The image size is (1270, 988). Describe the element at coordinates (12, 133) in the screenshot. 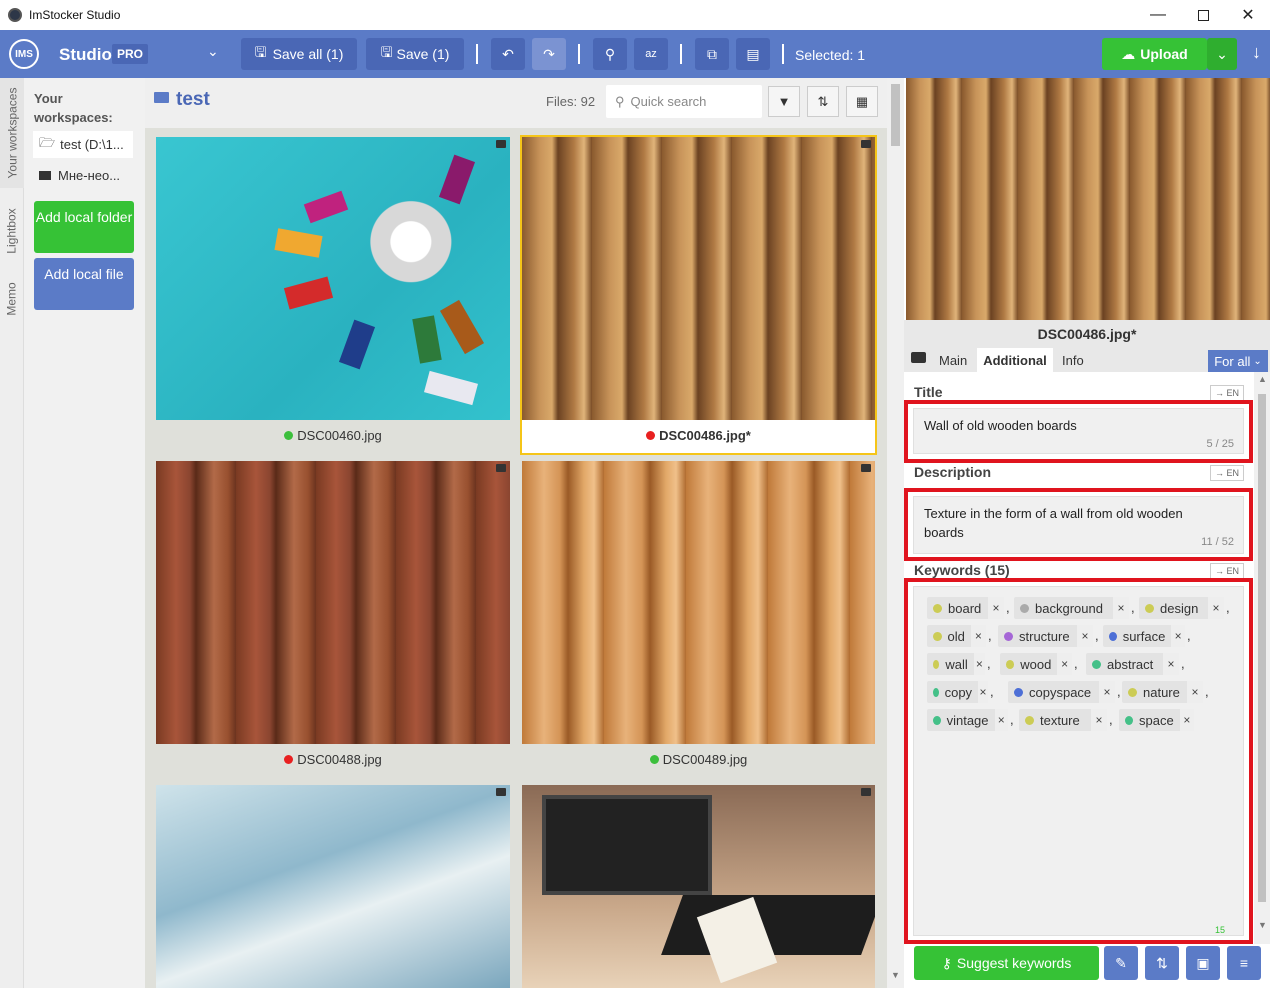

I see `tab-workspaces: Your workspaces` at that location.